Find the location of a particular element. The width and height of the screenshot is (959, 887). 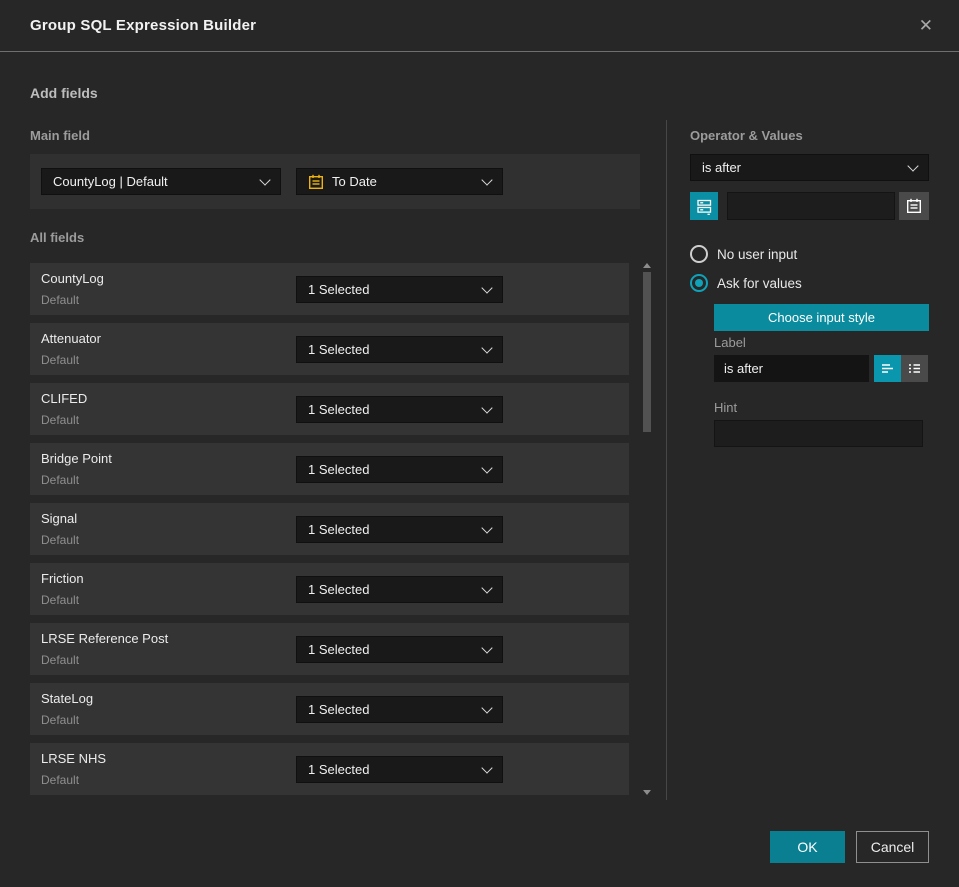

cancel-button: Cancel is located at coordinates (892, 847).